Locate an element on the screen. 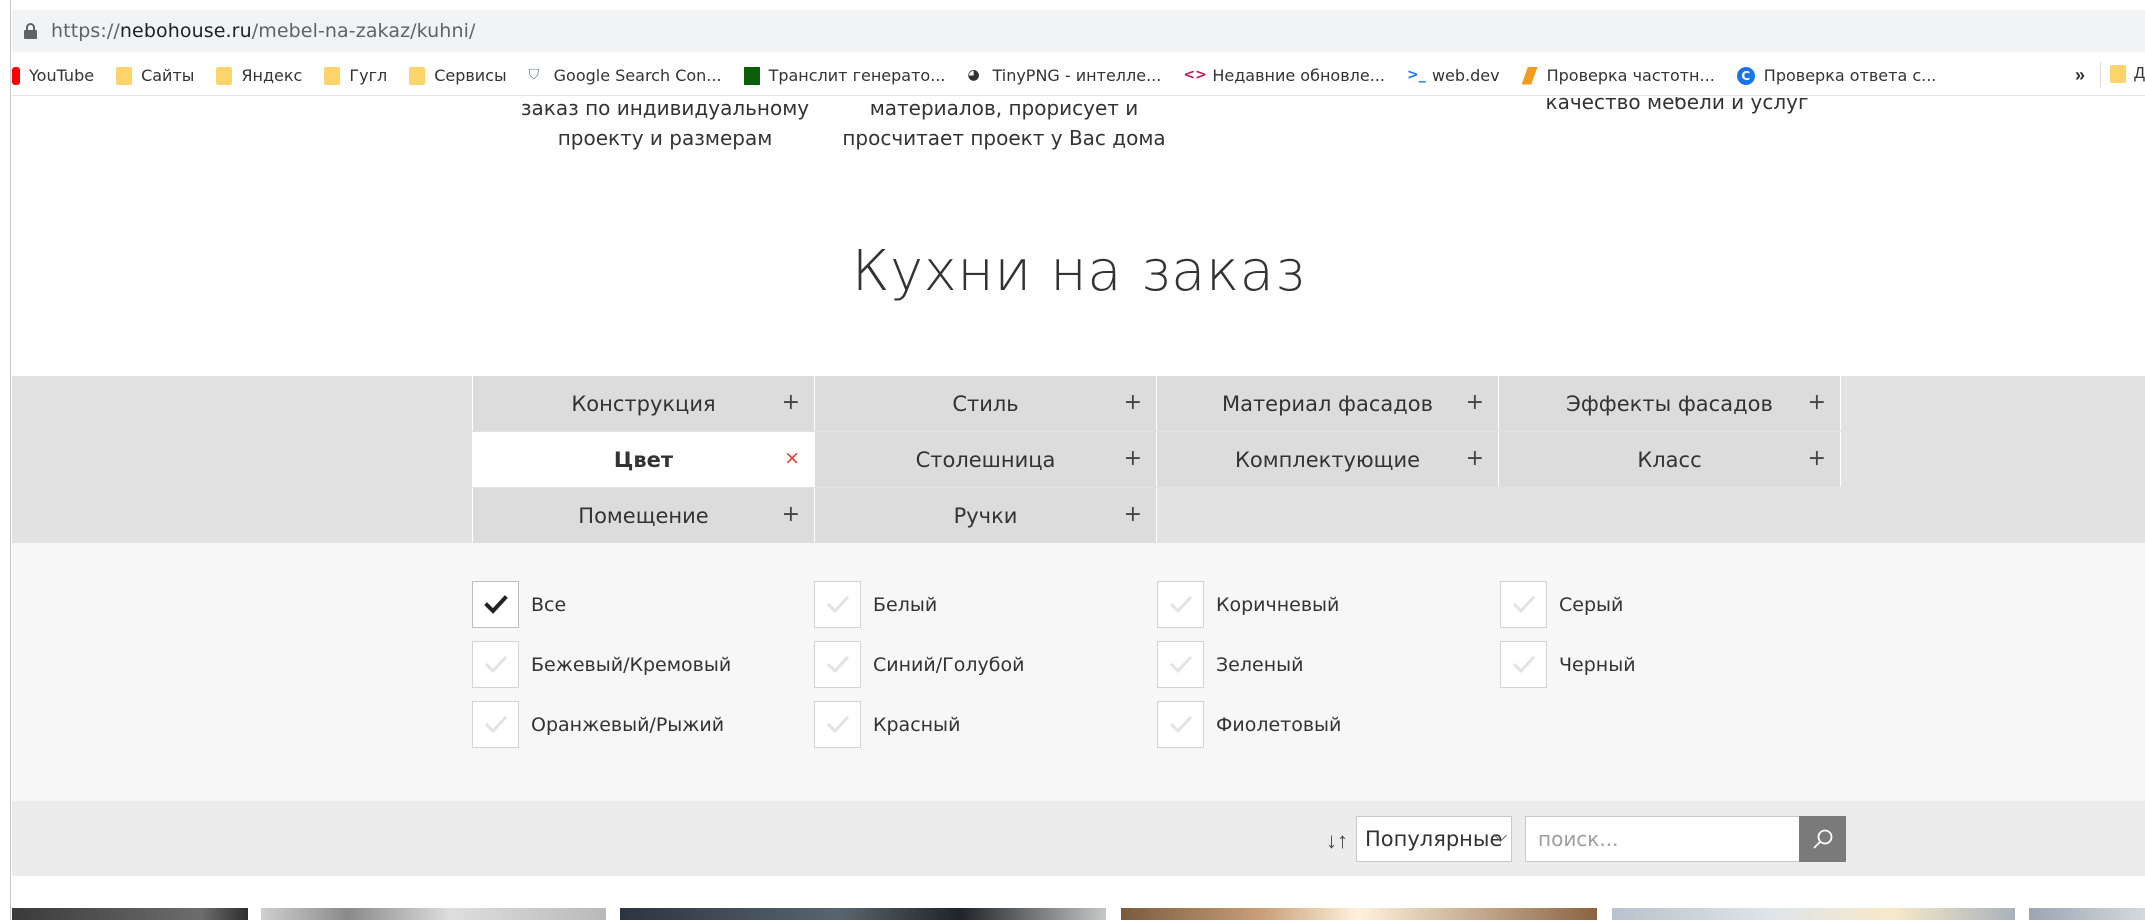  bookmark-webdev: >_ web.dev is located at coordinates (1453, 75).